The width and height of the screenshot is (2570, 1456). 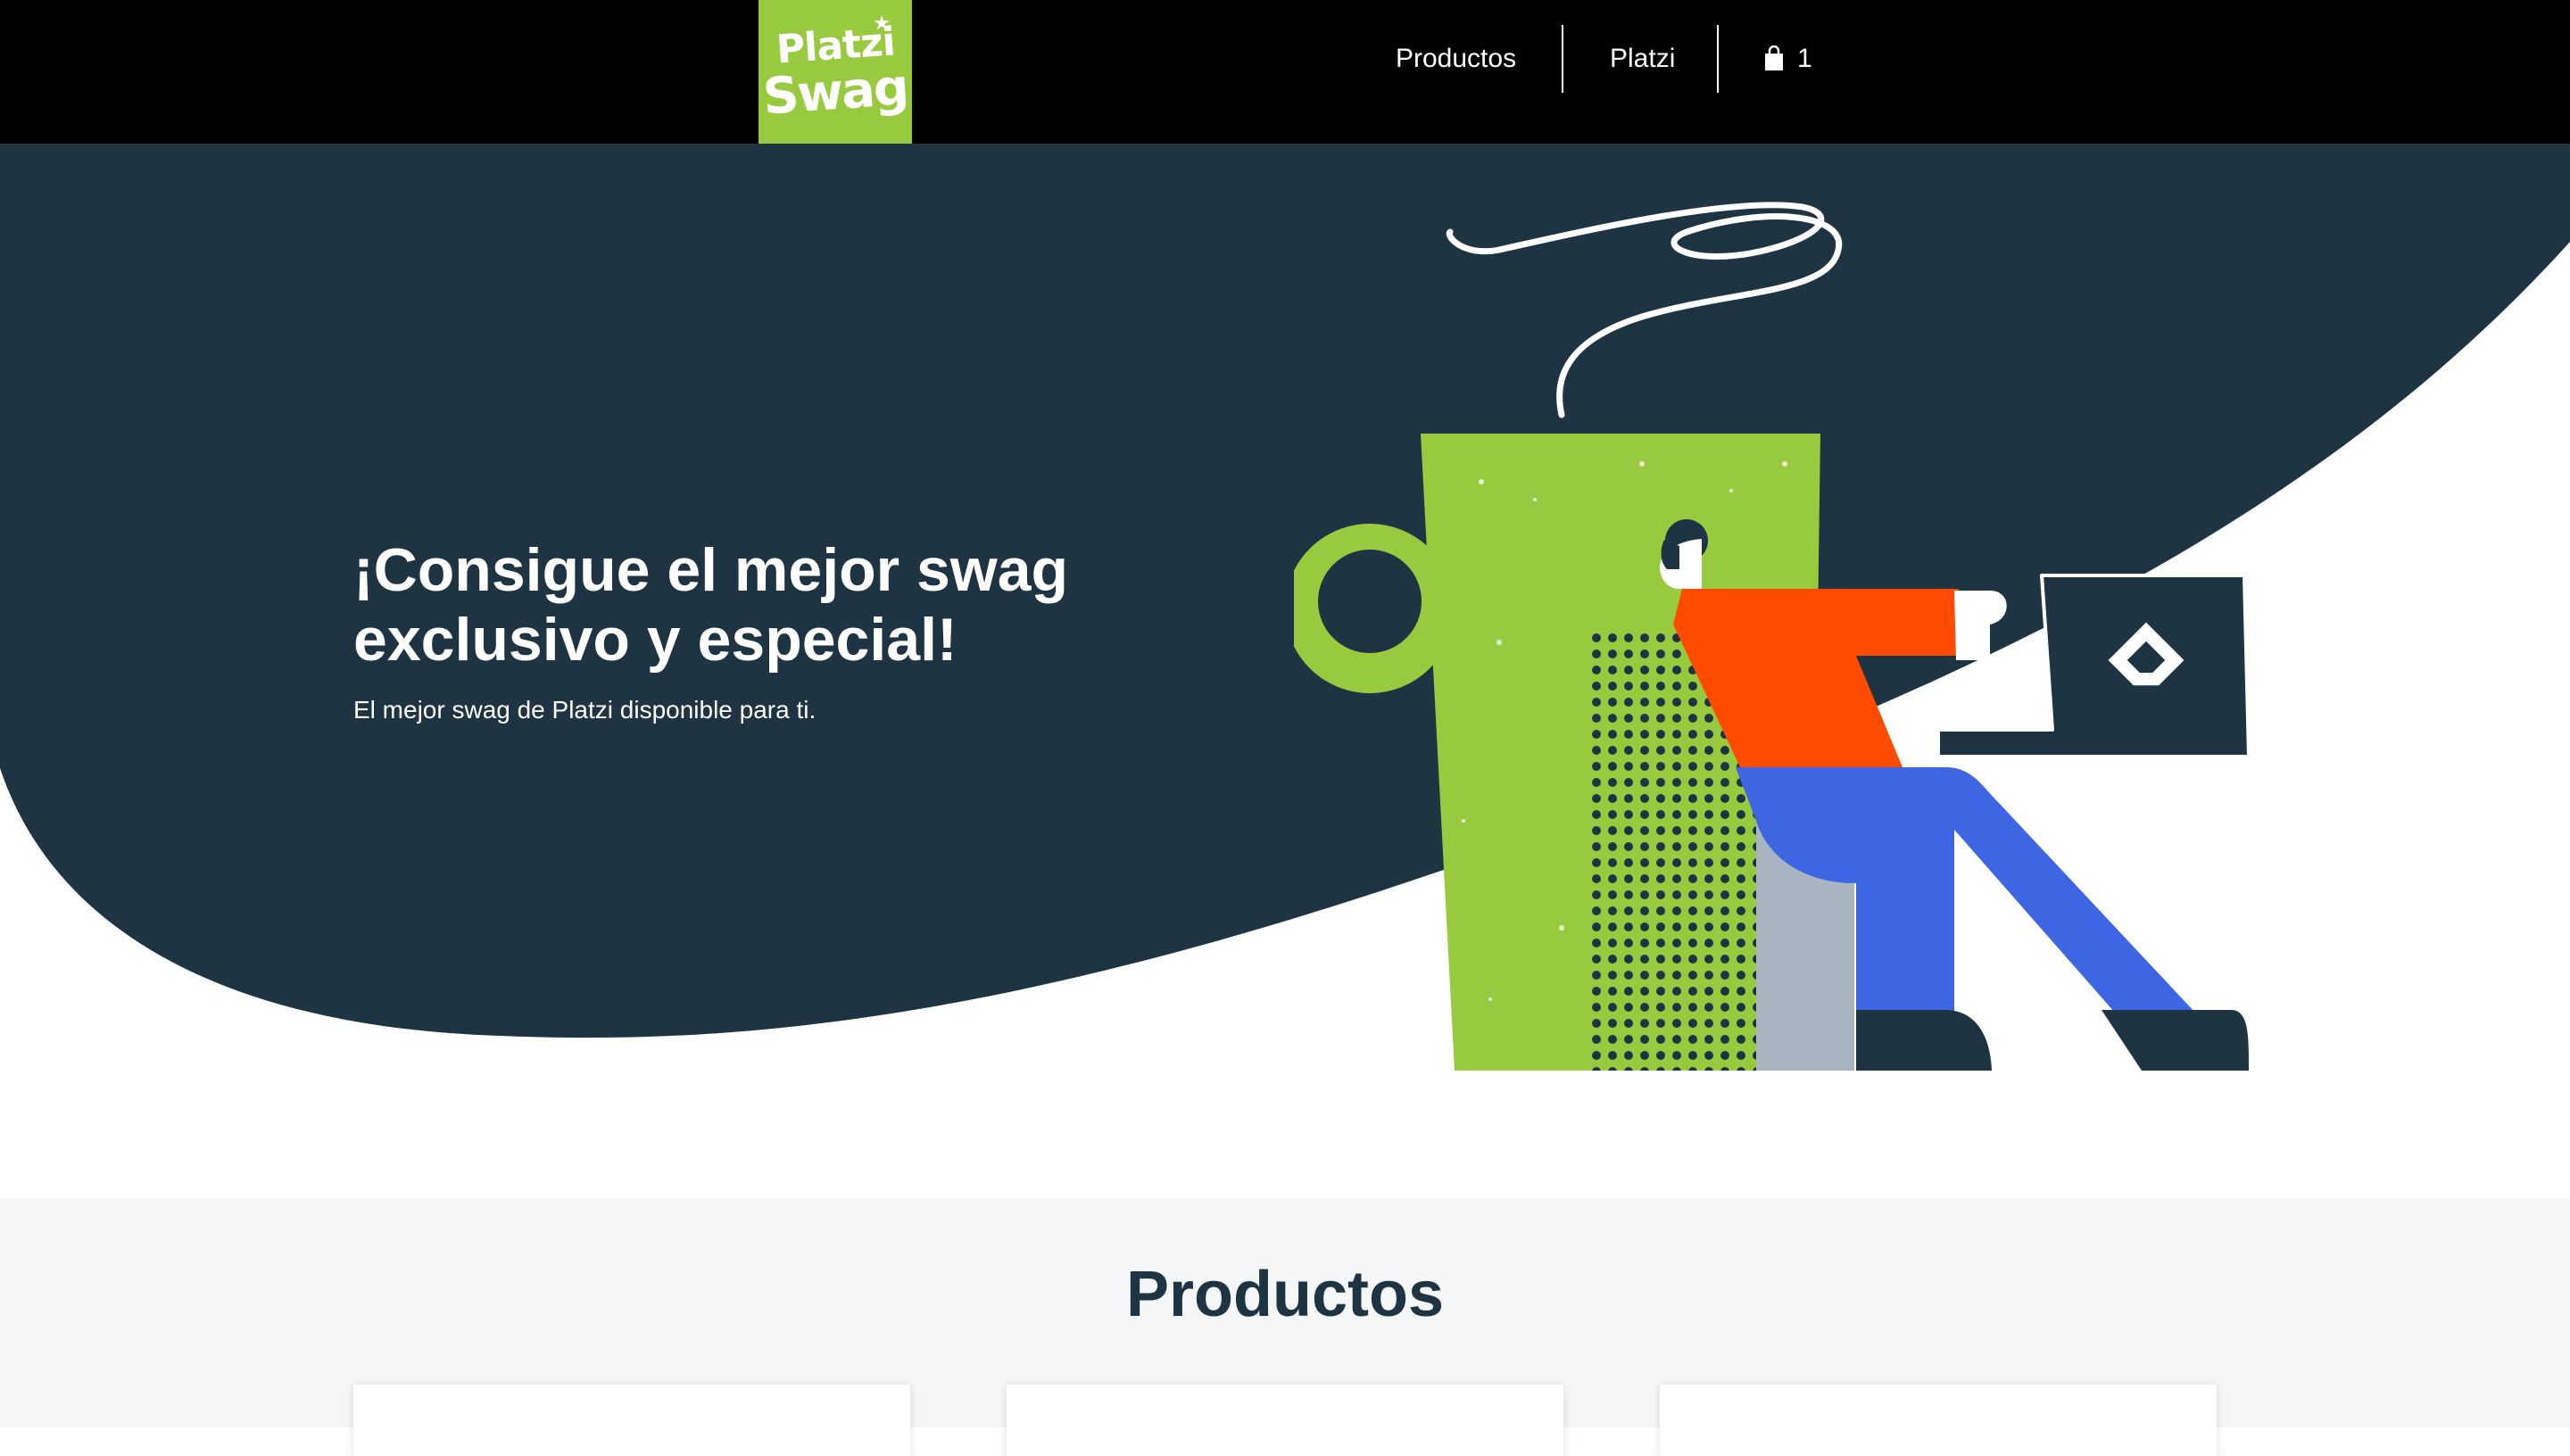 I want to click on platzi-swag-logo: ★ Platzi Swag, so click(x=836, y=72).